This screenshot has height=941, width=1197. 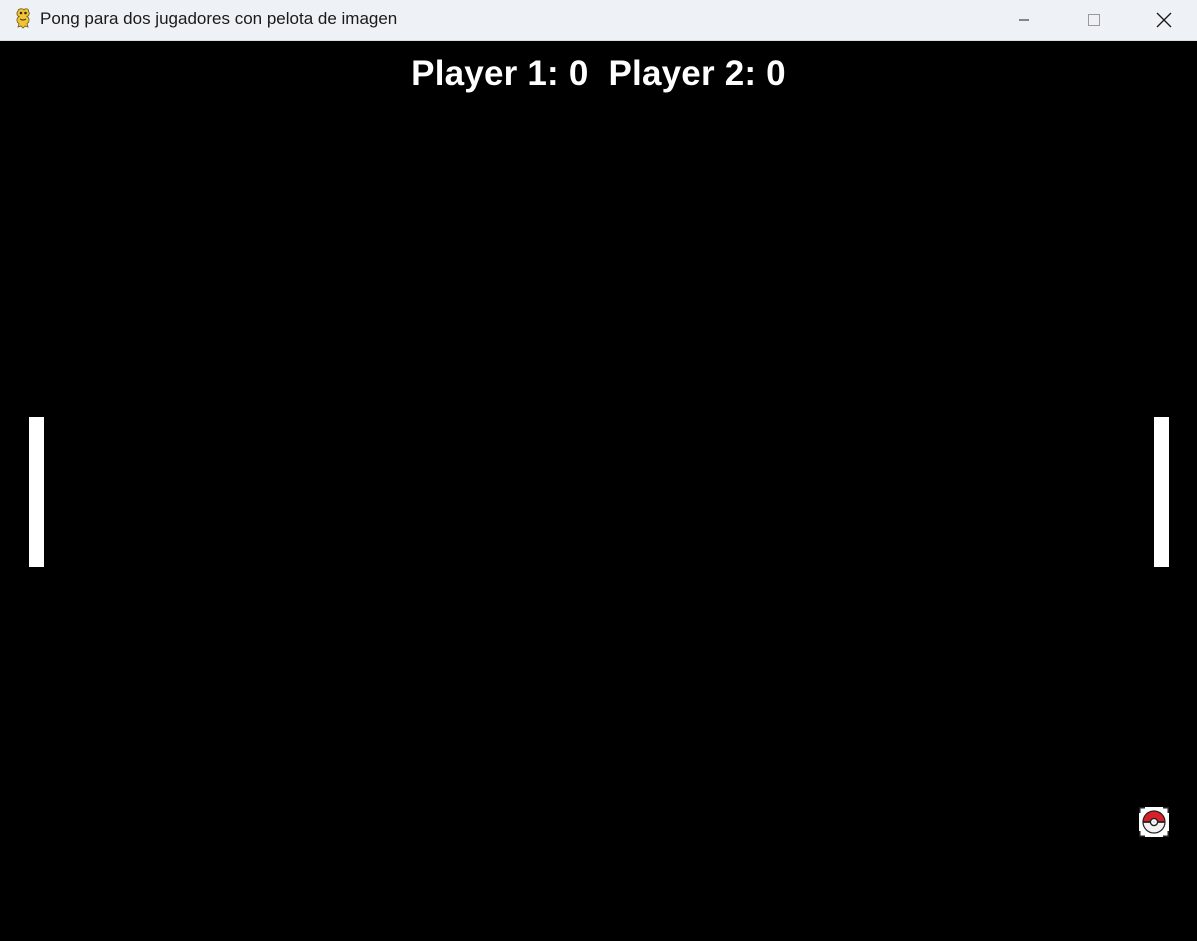 What do you see at coordinates (598, 74) in the screenshot?
I see `scoreboard: Player 1: 0 Player 2: 0` at bounding box center [598, 74].